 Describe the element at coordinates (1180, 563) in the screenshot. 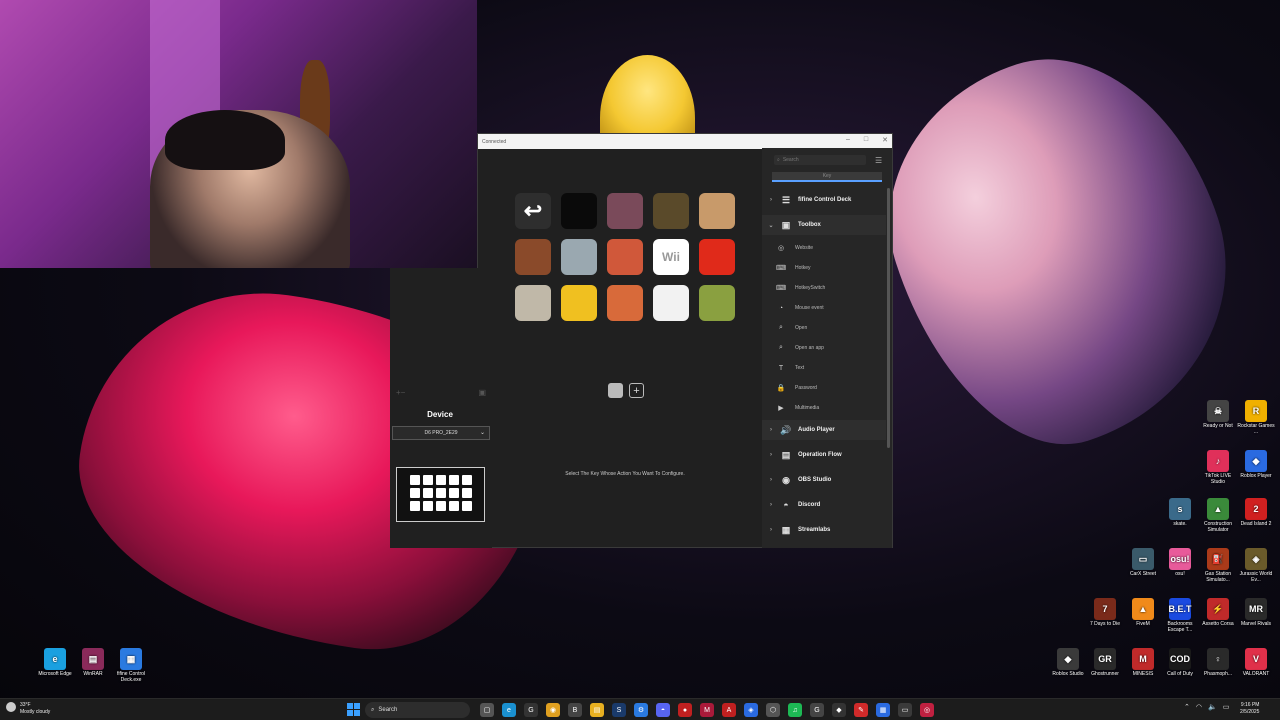

I see `desktop-icon-osu: osu! osu!` at that location.